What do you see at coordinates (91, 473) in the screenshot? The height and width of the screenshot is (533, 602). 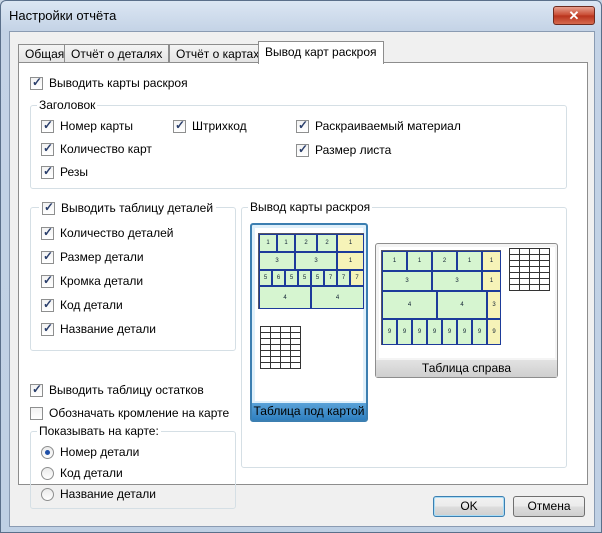 I see `radio-part-code-label: Код детали` at bounding box center [91, 473].